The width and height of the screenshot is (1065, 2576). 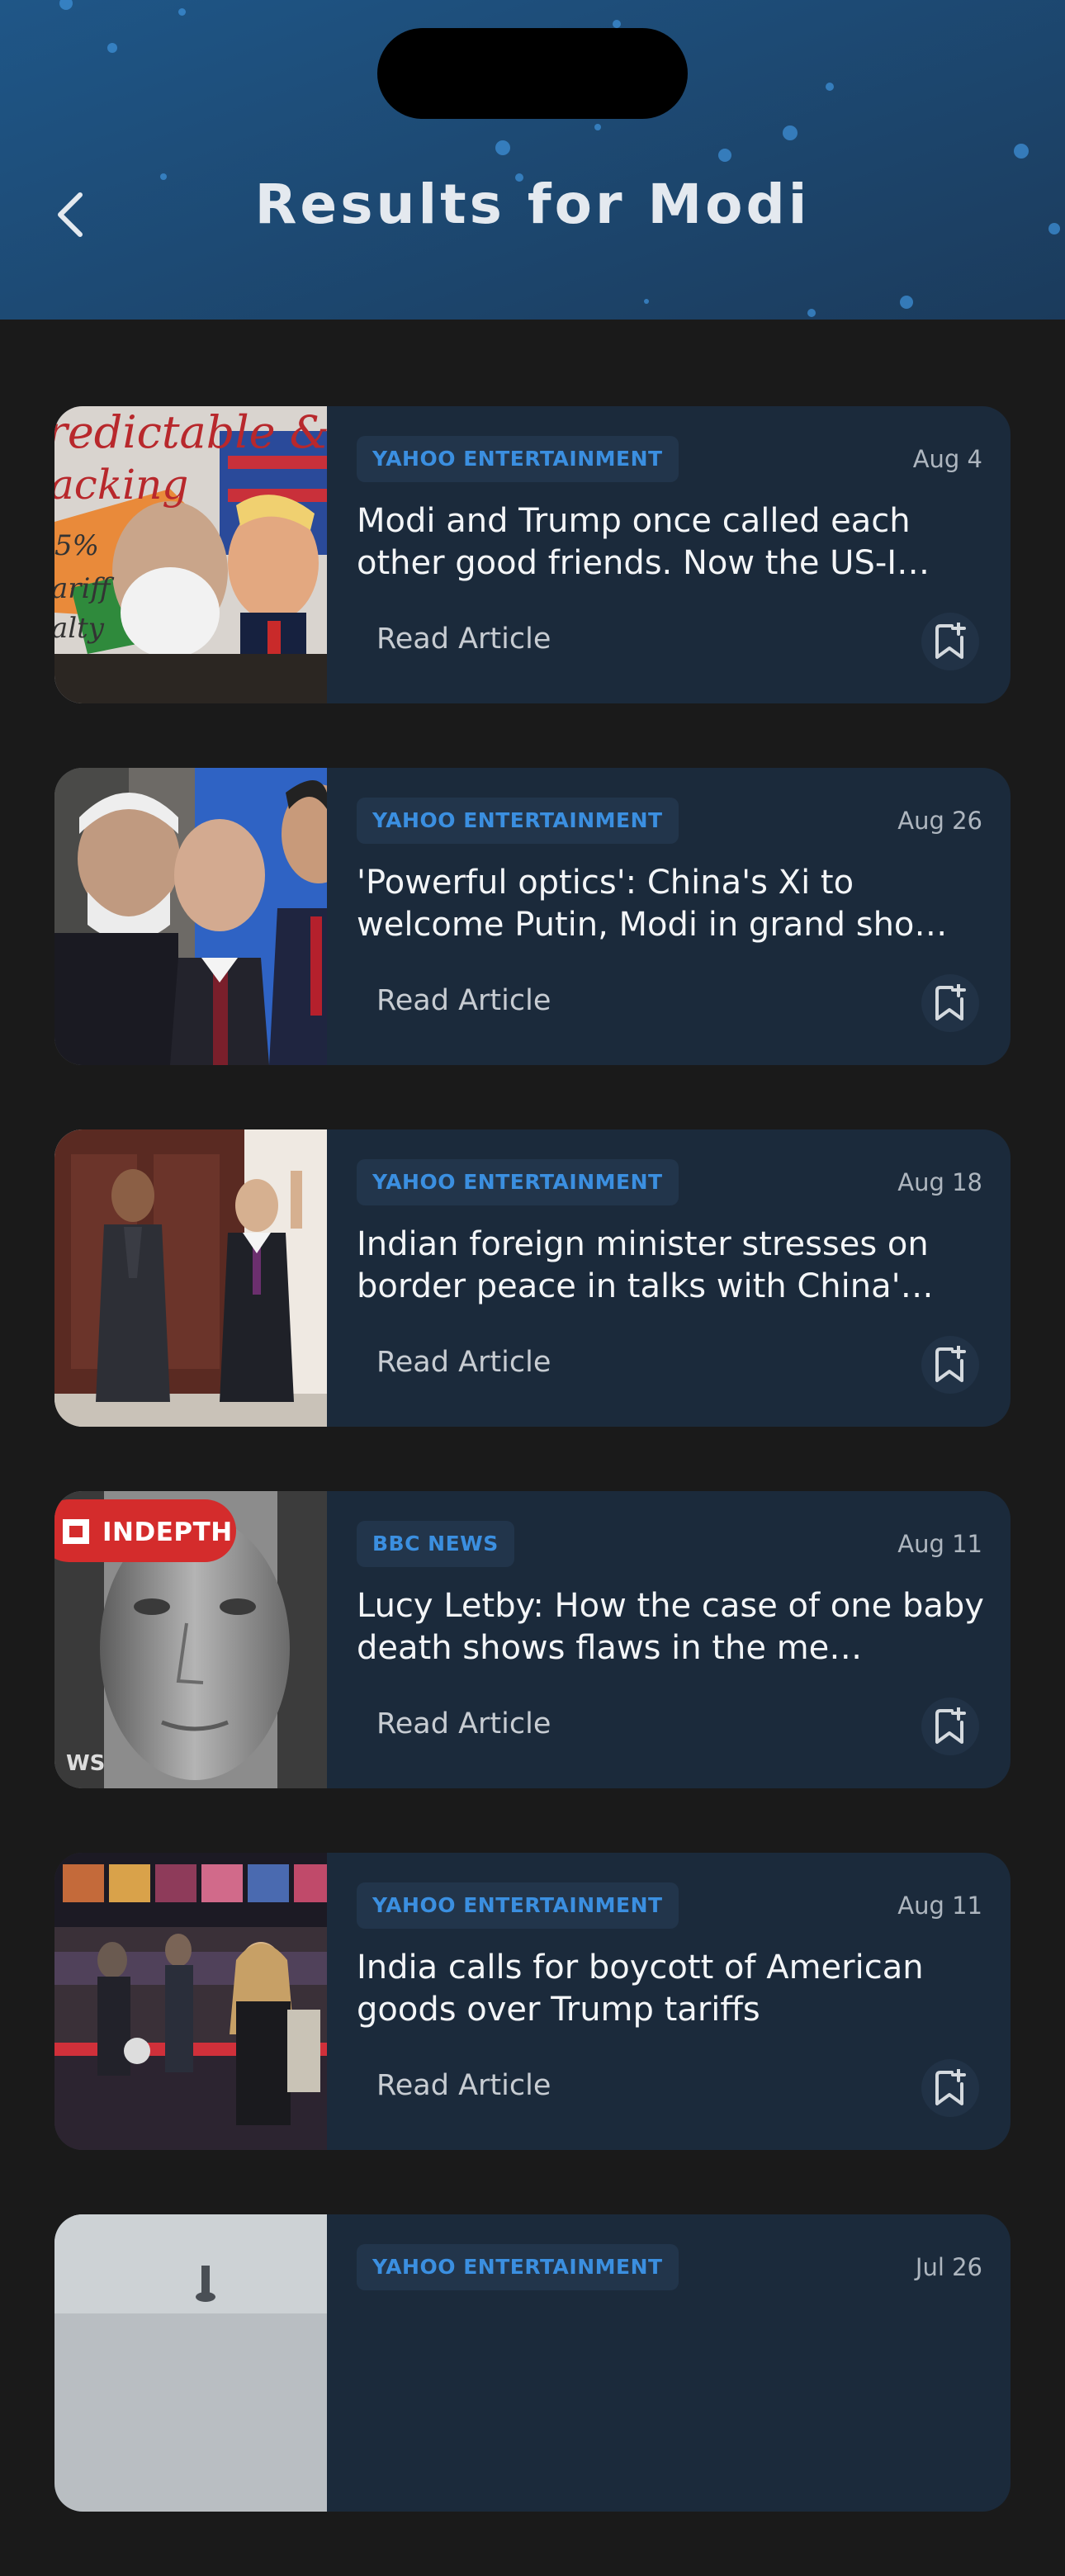 I want to click on article-date: Aug 4, so click(x=947, y=459).